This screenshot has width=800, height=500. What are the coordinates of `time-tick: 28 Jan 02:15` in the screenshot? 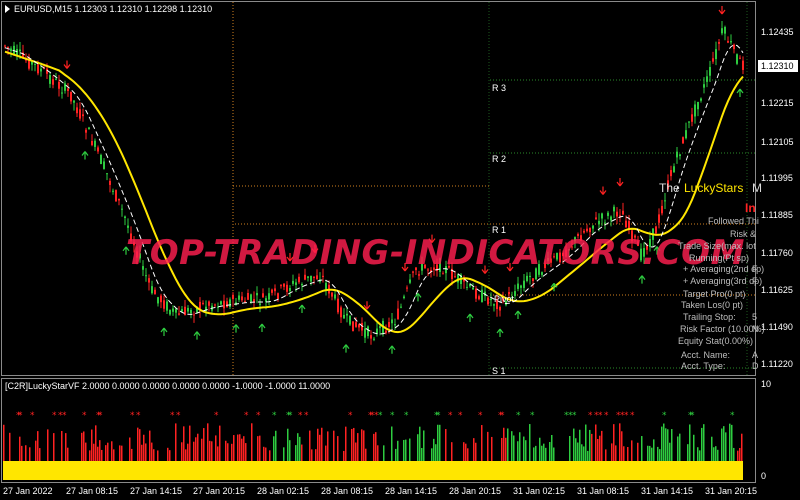 It's located at (283, 491).